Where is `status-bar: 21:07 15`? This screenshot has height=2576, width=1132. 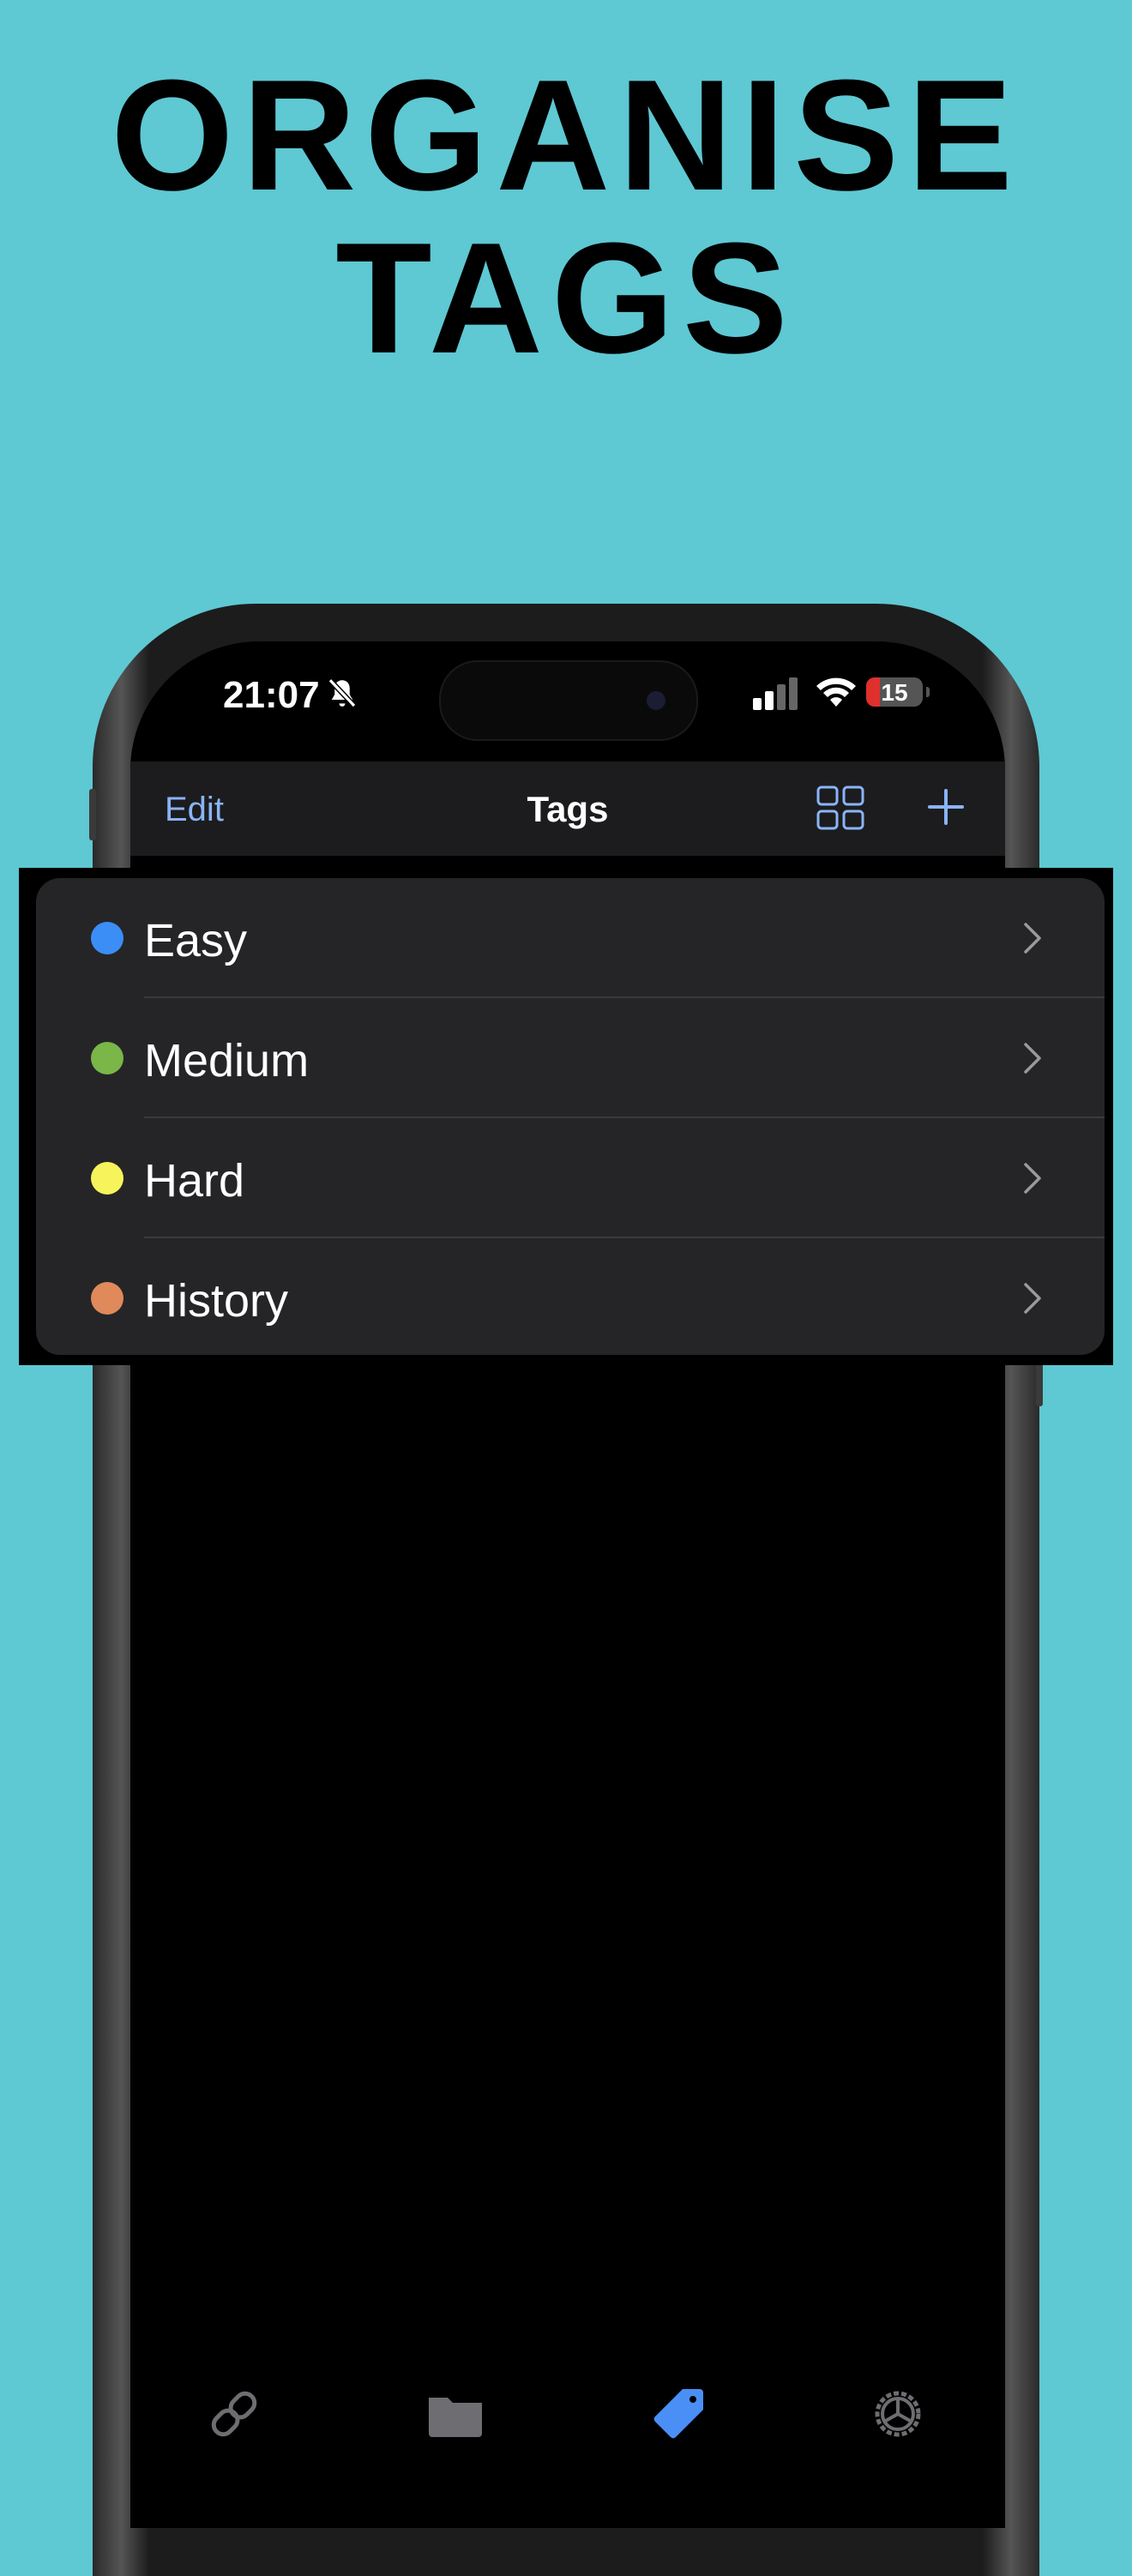
status-bar: 21:07 15 is located at coordinates (567, 701).